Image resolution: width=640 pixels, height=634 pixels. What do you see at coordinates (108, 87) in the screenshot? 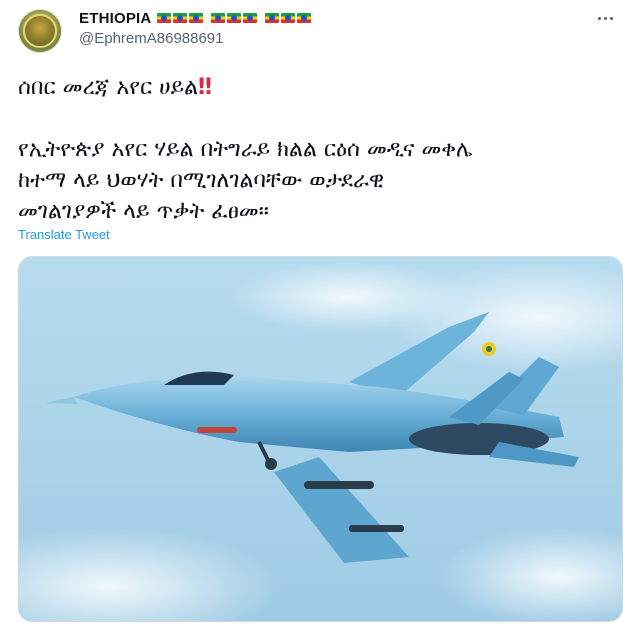
I see `tweet-headline: ሰበር መረጃ አየር ሀይል` at bounding box center [108, 87].